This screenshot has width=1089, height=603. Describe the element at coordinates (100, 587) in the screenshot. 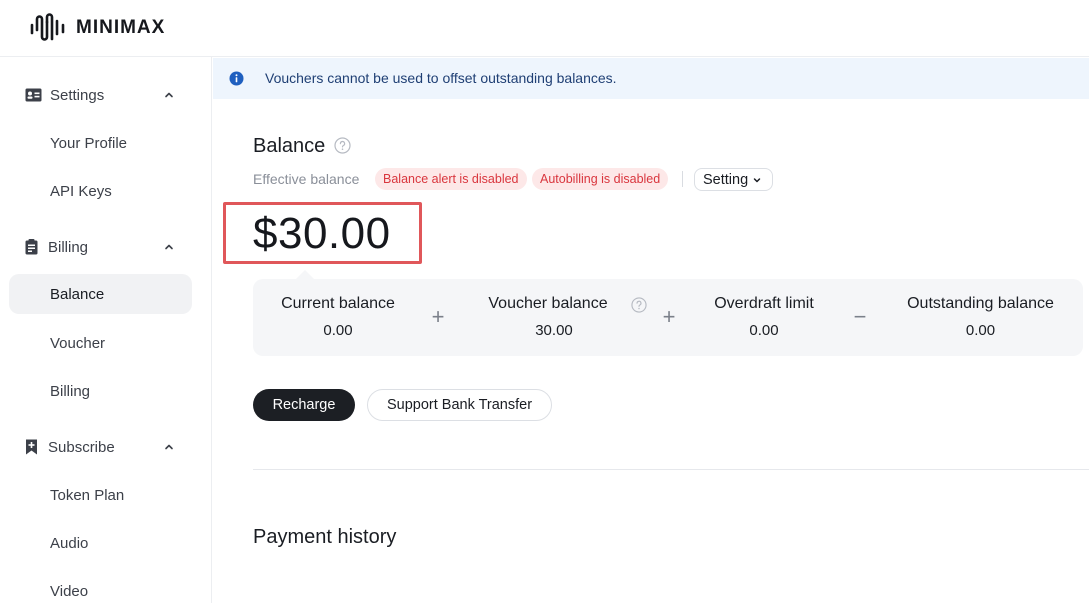

I see `sidebar-item-video: Video` at that location.